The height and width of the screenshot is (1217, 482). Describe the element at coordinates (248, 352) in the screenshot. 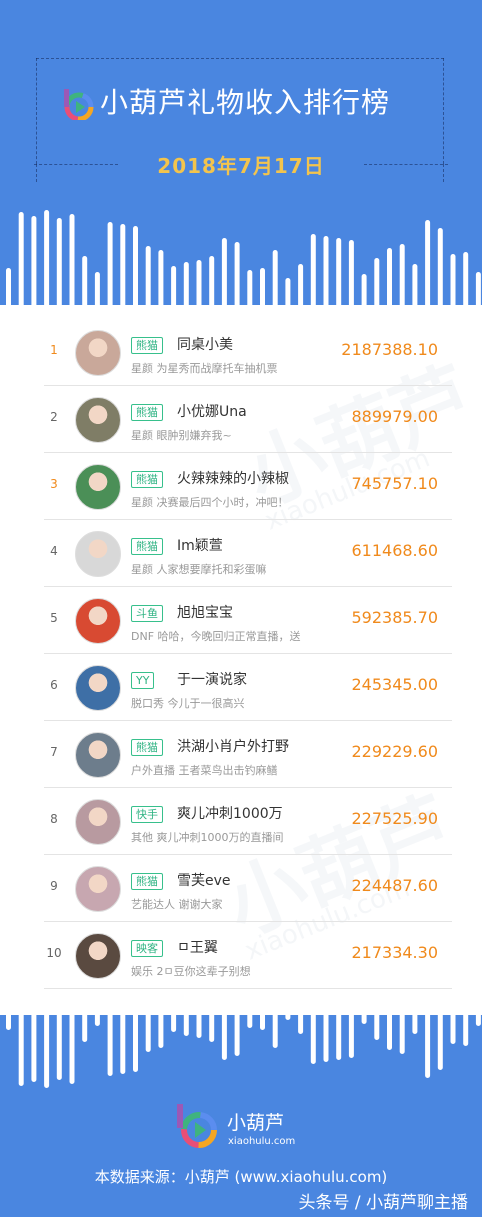

I see `ranking-row: 1 熊猫 同桌小美 星颜 为星秀而战摩托车抽机票 2187388.10` at that location.